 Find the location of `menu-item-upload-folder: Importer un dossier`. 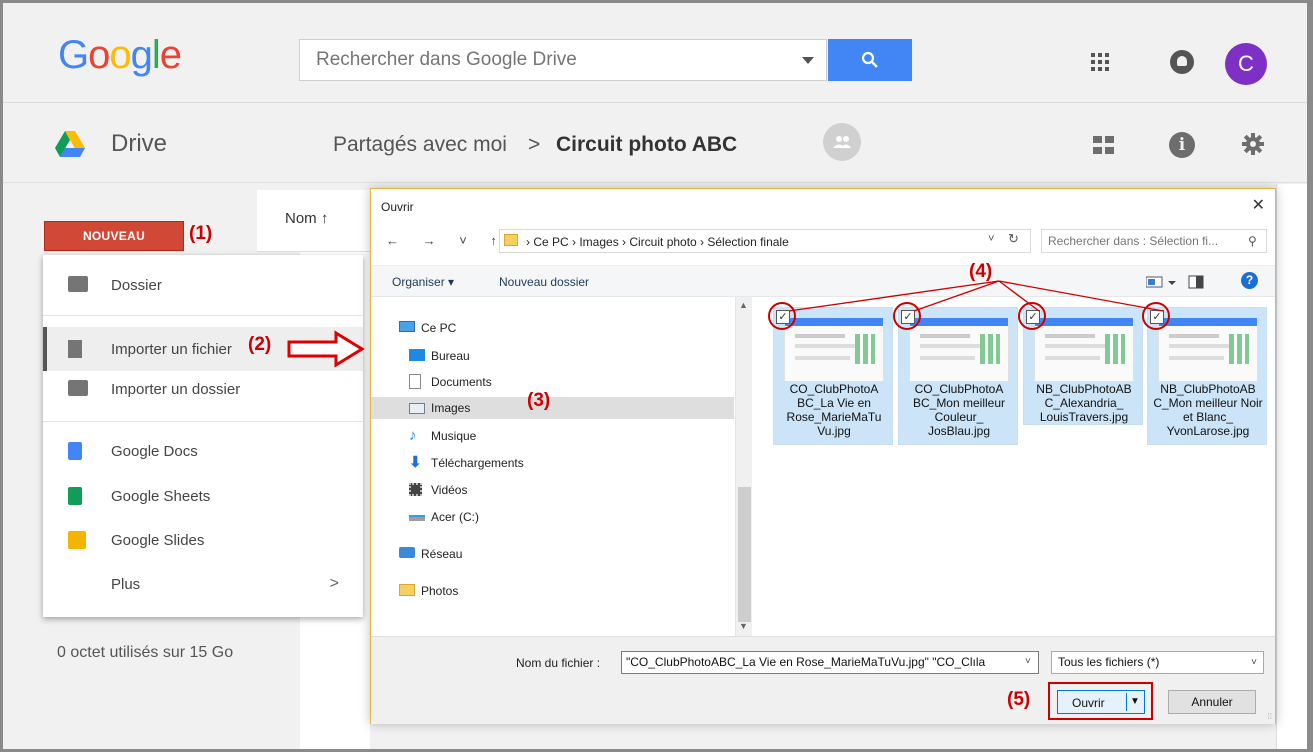

menu-item-upload-folder: Importer un dossier is located at coordinates (203, 389).